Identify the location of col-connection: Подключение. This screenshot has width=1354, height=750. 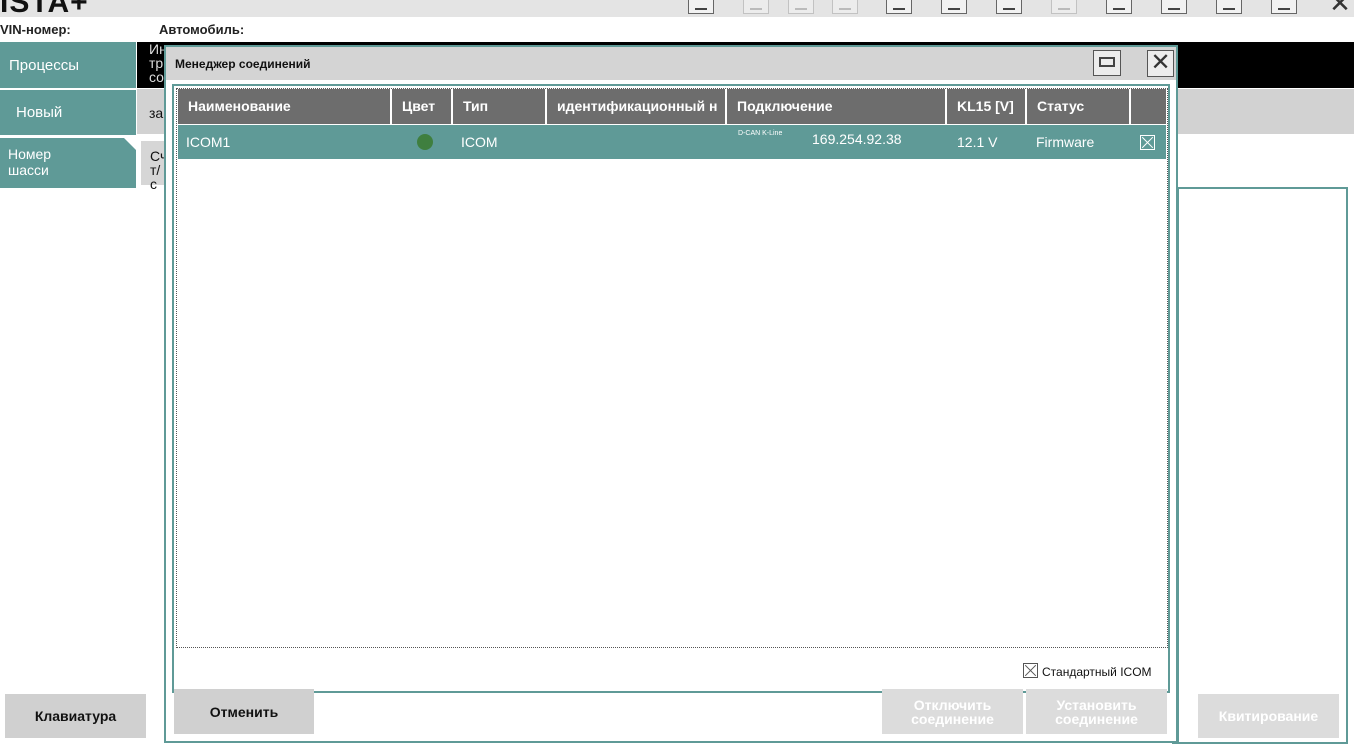
(837, 106).